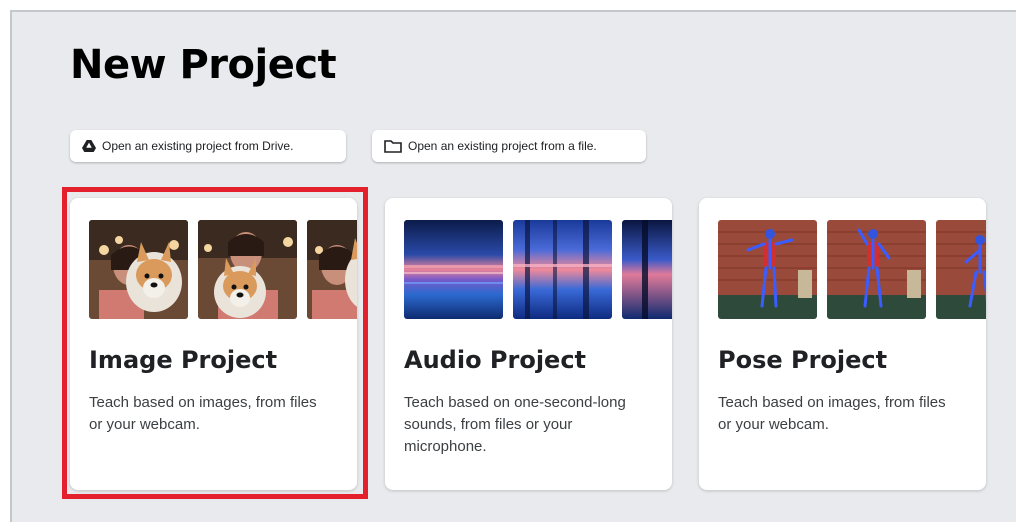  Describe the element at coordinates (502, 146) in the screenshot. I see `open-from-file-label: Open an existing project from a file.` at that location.